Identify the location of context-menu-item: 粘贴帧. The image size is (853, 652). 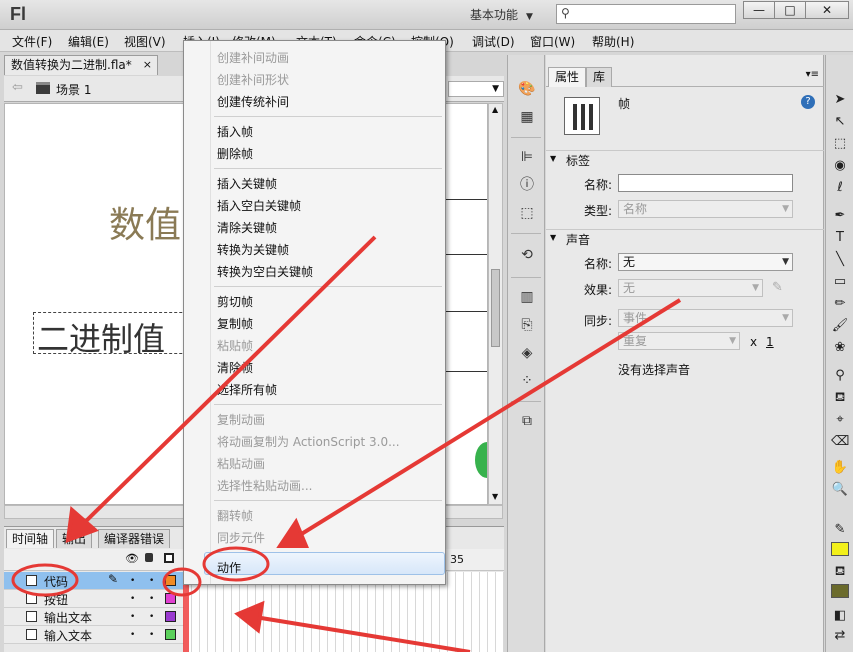
(235, 345).